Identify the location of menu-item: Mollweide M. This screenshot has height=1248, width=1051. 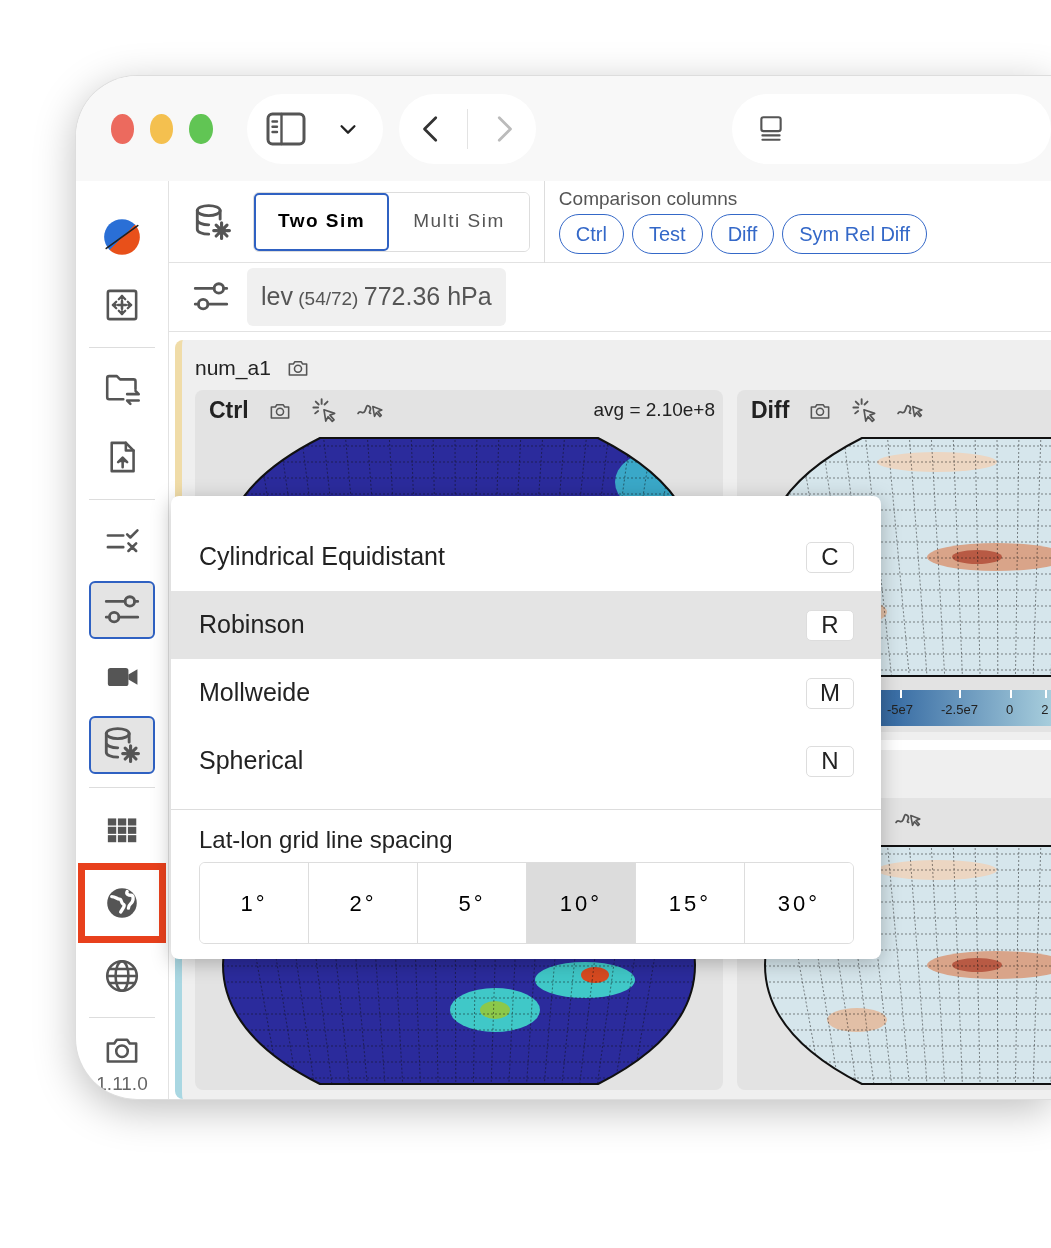
(526, 693).